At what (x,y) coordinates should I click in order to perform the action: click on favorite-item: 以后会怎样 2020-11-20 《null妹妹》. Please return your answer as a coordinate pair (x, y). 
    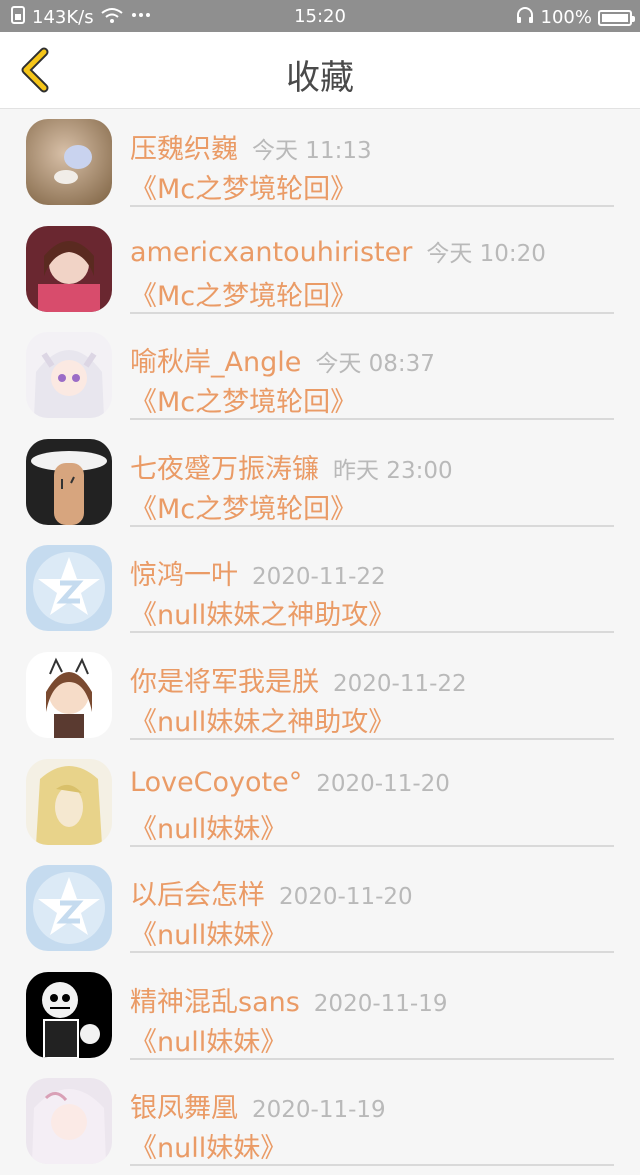
    Looking at the image, I should click on (320, 908).